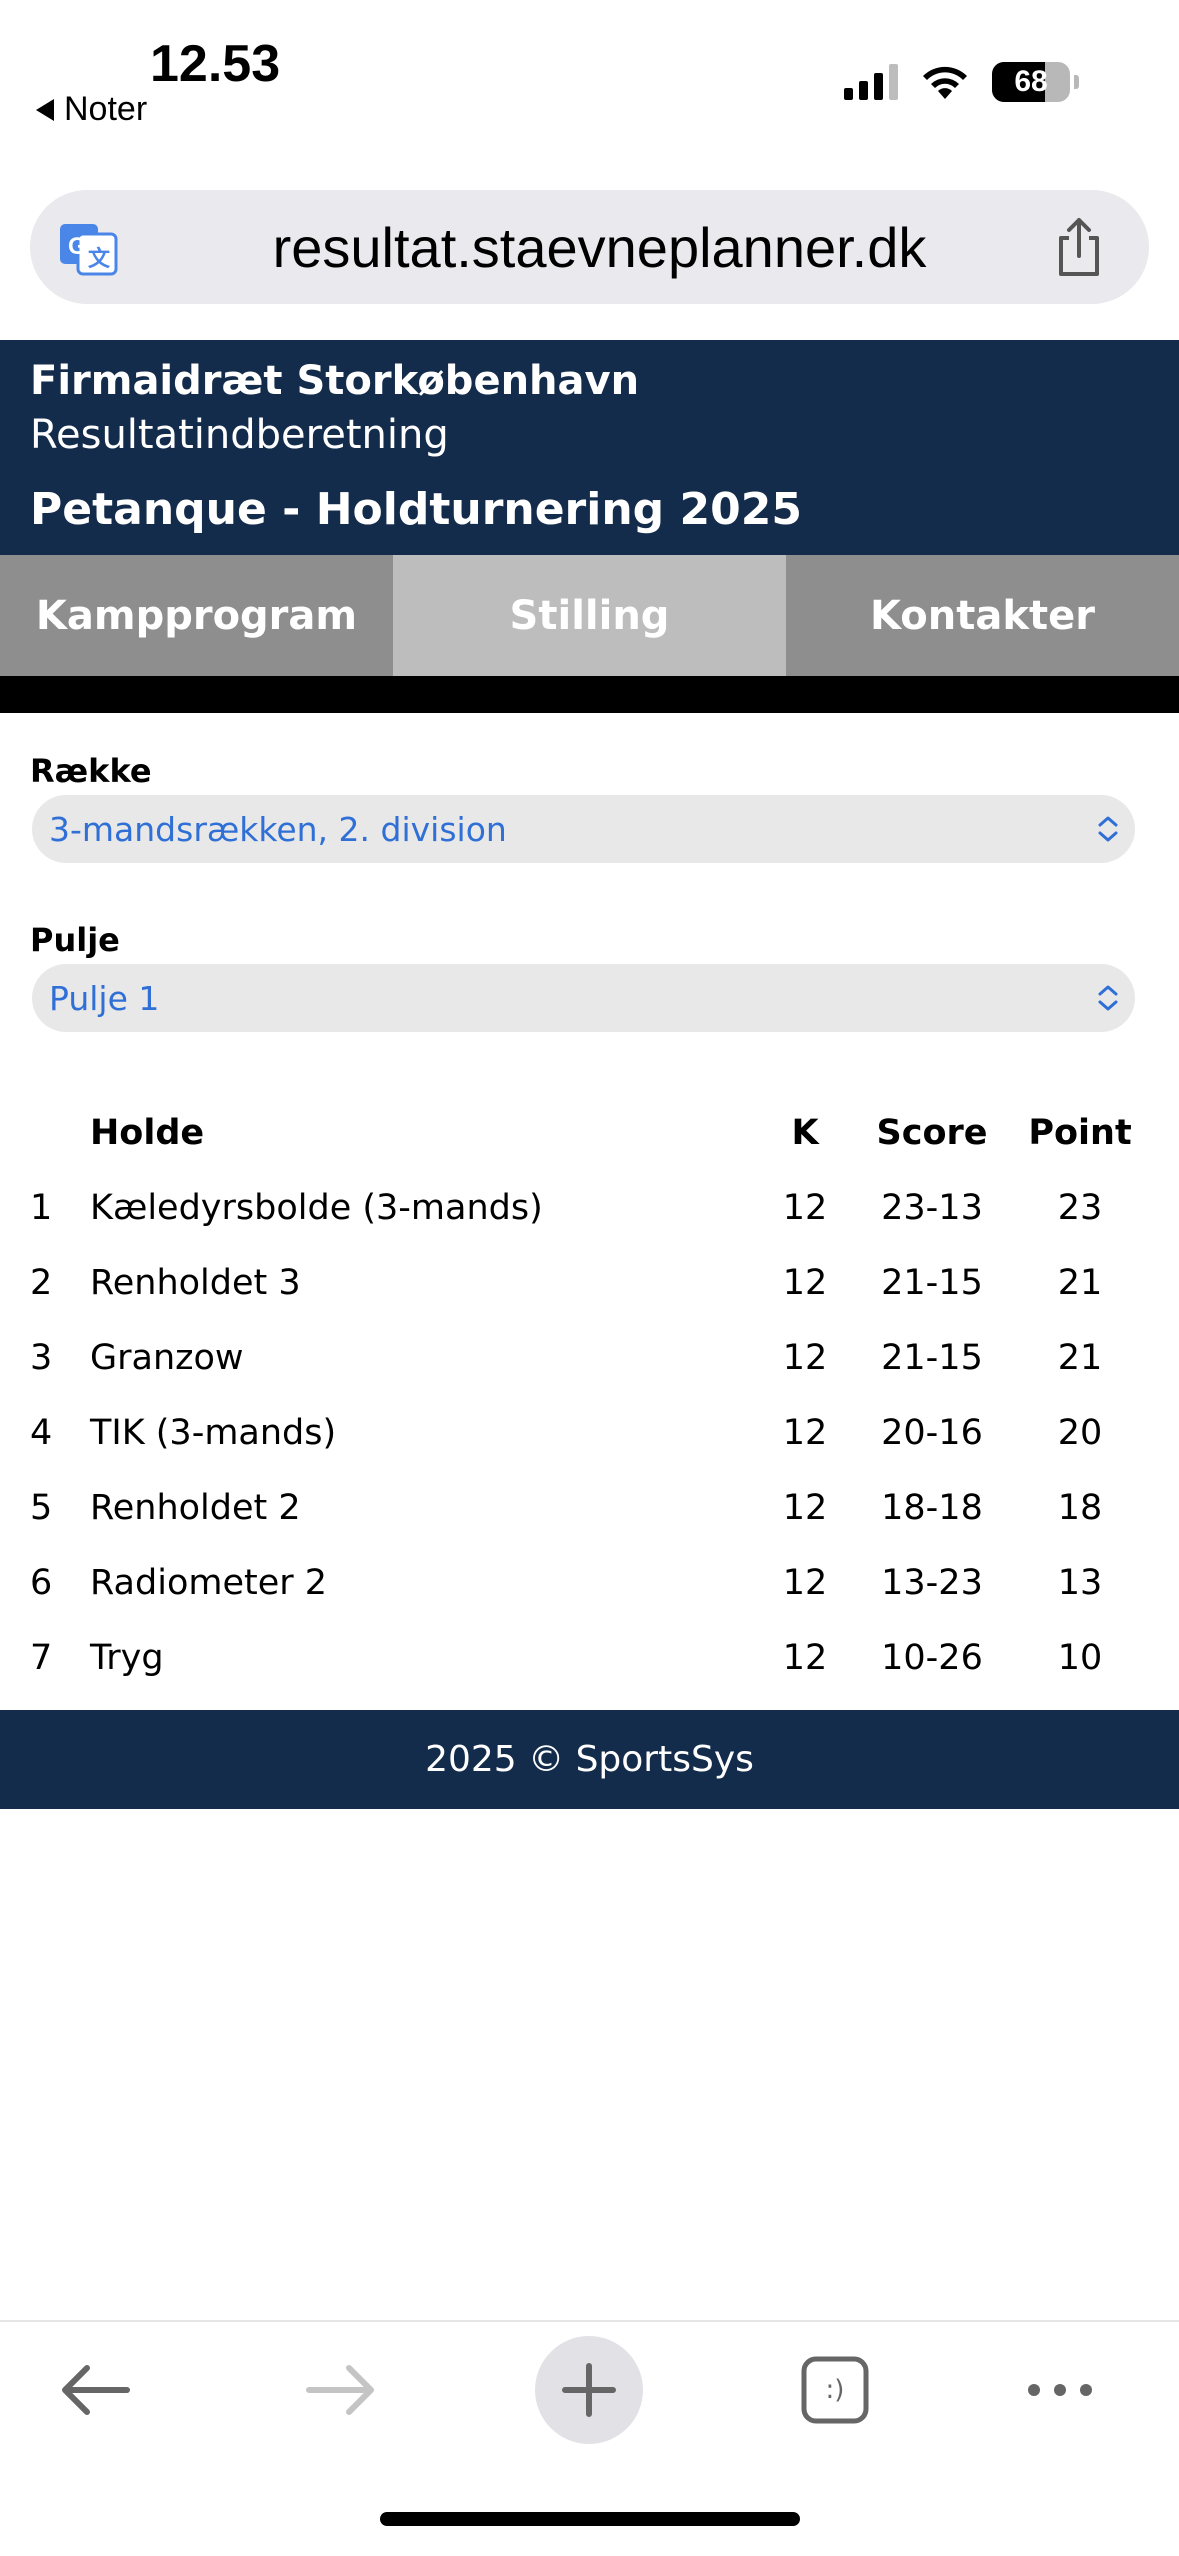 The height and width of the screenshot is (2556, 1179). What do you see at coordinates (196, 615) in the screenshot?
I see `tab-kampprogram: Kampprogram` at bounding box center [196, 615].